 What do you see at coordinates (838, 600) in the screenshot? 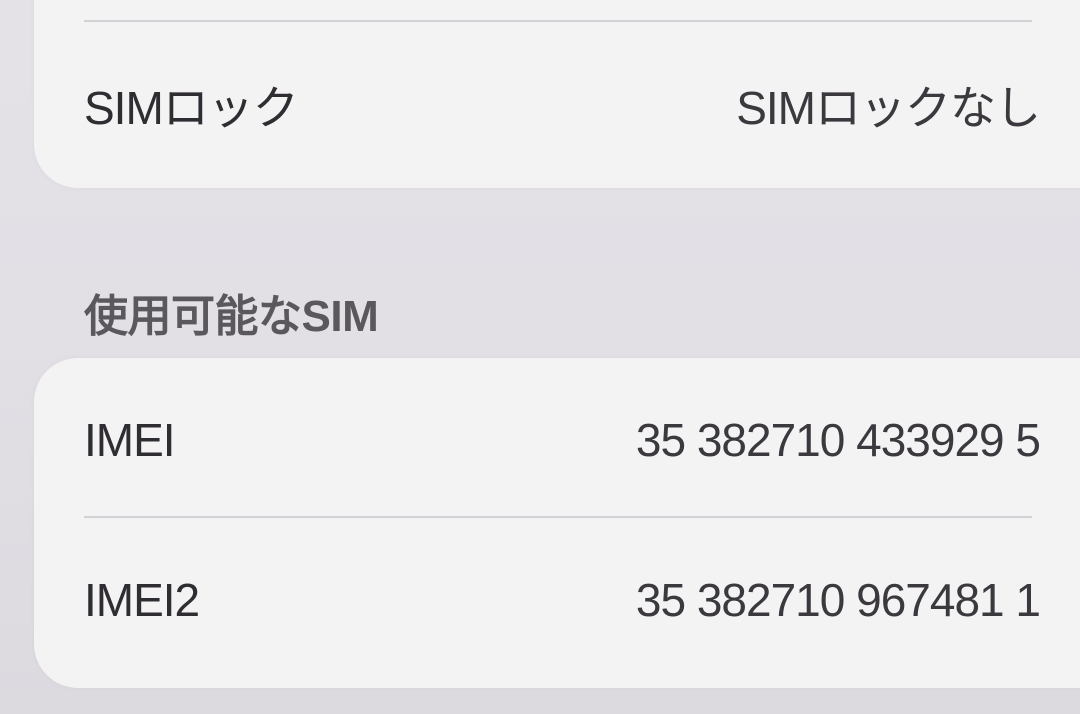
I see `imei2-value: 35 382710 967481 1` at bounding box center [838, 600].